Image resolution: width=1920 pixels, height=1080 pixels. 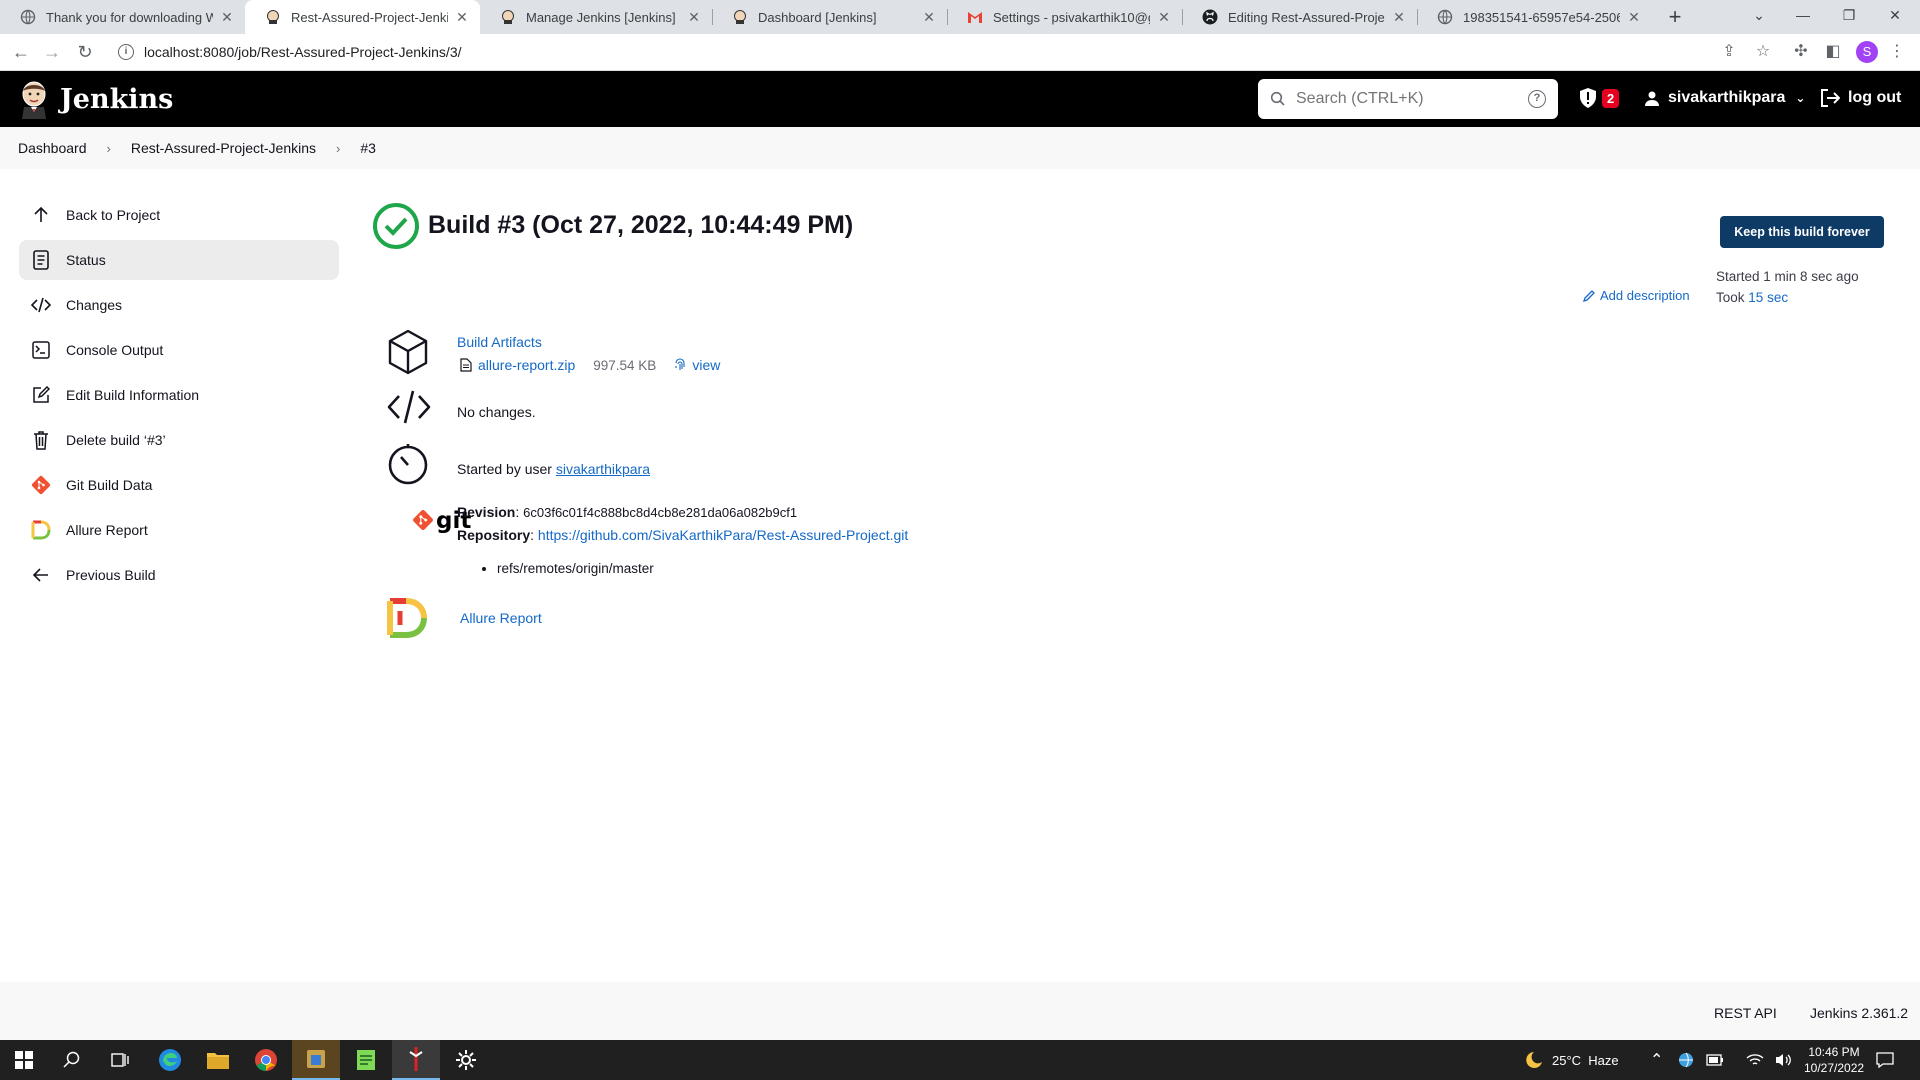 What do you see at coordinates (52, 148) in the screenshot?
I see `breadcrumb-dashboard: Dashboard` at bounding box center [52, 148].